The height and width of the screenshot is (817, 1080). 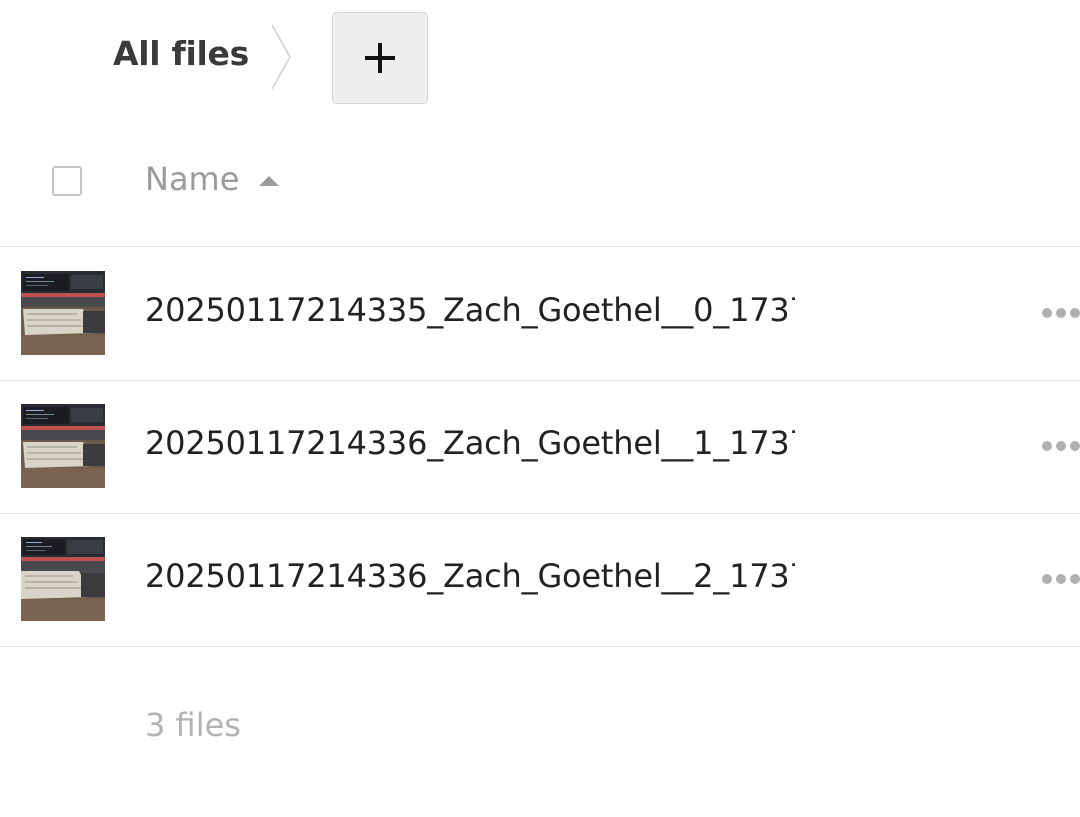 What do you see at coordinates (281, 57) in the screenshot?
I see `chevron-right-icon` at bounding box center [281, 57].